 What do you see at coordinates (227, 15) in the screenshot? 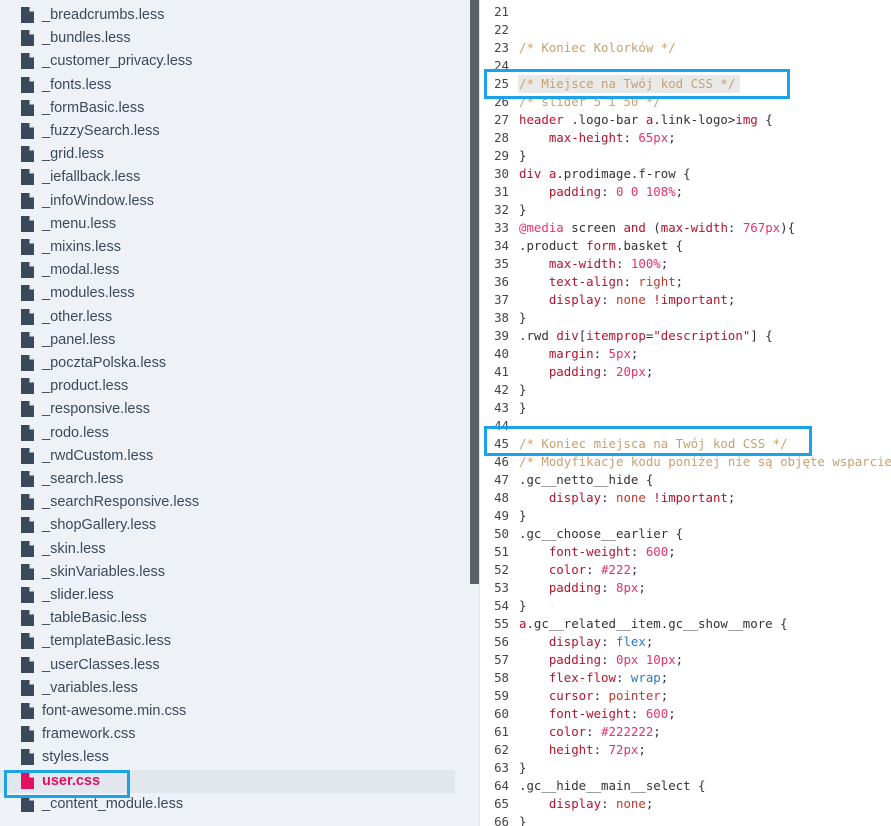
I see `file-item: _breadcrumbs.less` at bounding box center [227, 15].